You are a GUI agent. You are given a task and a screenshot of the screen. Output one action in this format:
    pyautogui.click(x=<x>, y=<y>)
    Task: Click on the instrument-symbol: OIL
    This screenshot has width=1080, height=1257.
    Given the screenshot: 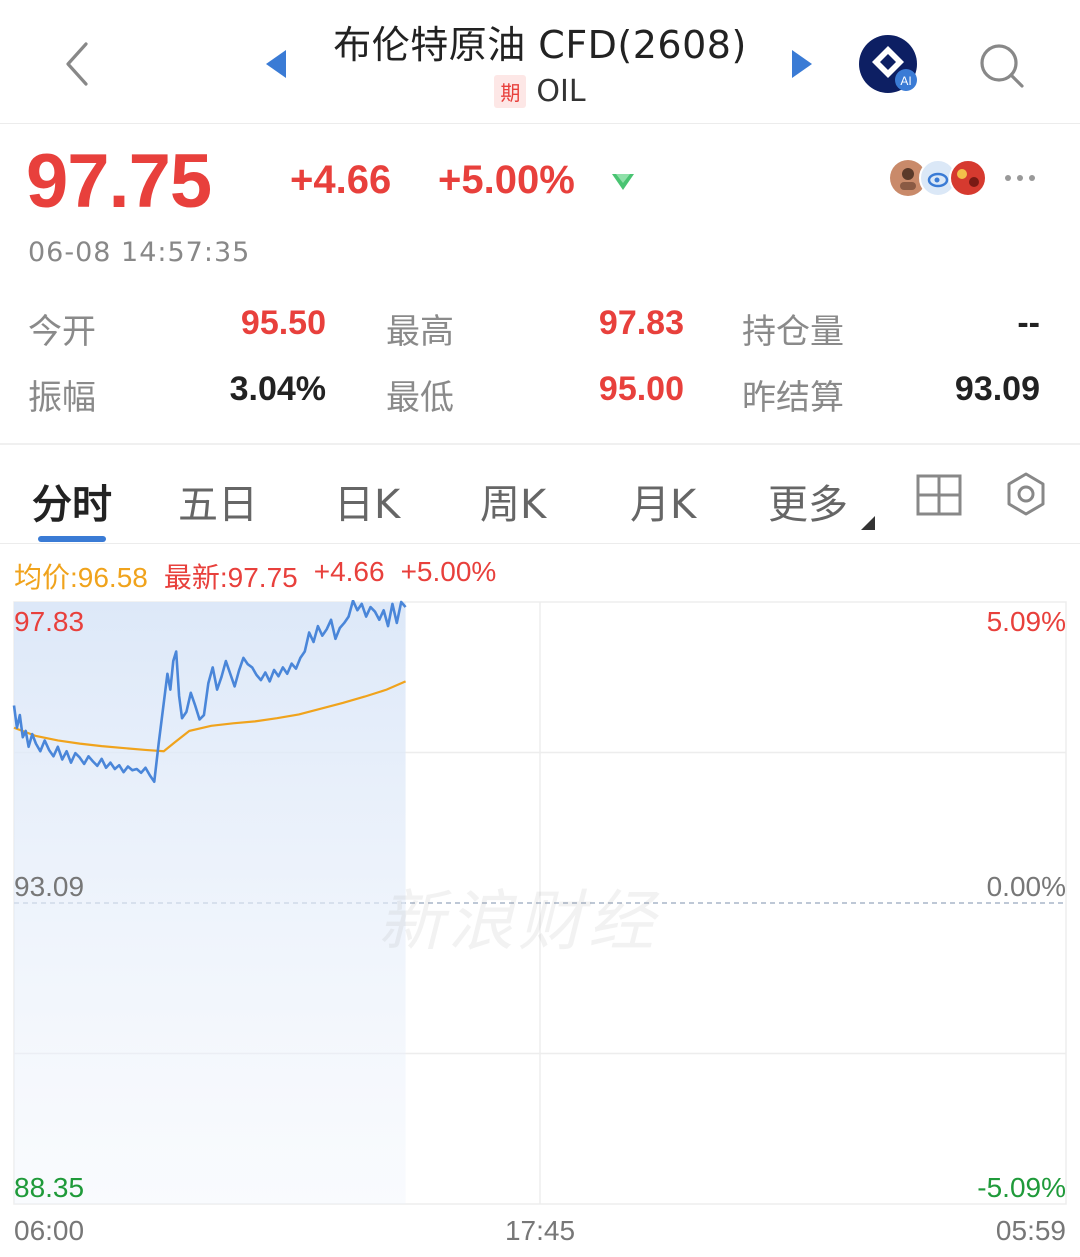 What is the action you would take?
    pyautogui.click(x=561, y=91)
    